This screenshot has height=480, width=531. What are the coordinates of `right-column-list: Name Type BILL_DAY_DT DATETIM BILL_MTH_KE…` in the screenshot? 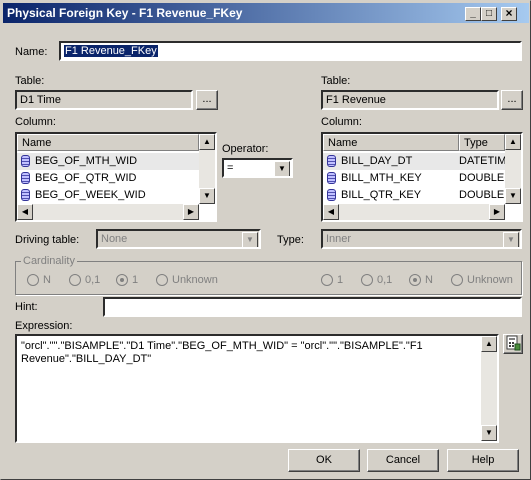 It's located at (422, 177).